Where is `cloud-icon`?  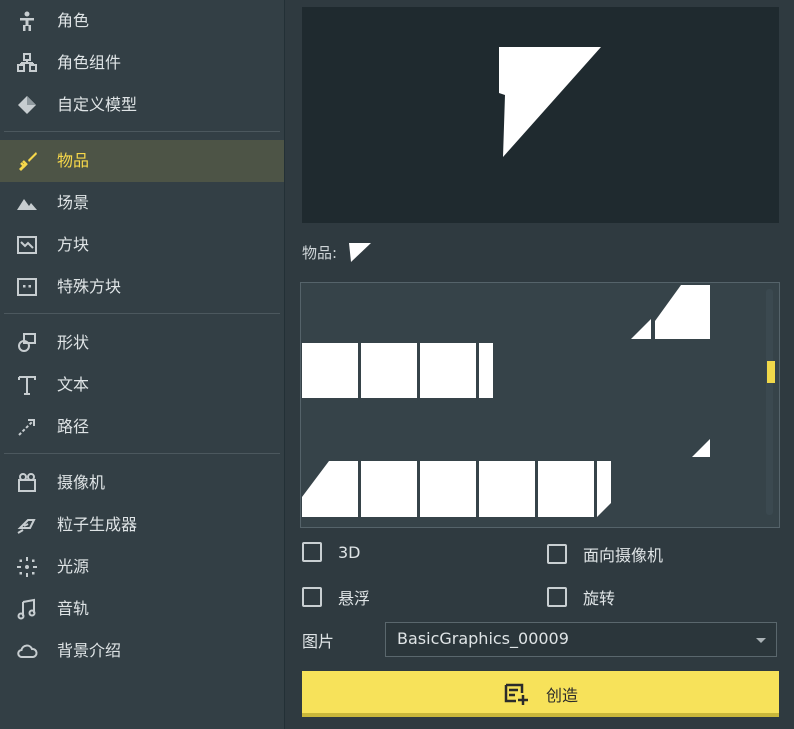
cloud-icon is located at coordinates (27, 651).